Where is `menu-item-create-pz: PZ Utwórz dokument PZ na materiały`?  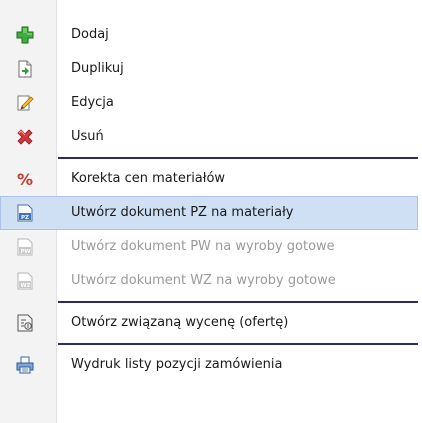
menu-item-create-pz: PZ Utwórz dokument PZ na materiały is located at coordinates (209, 213).